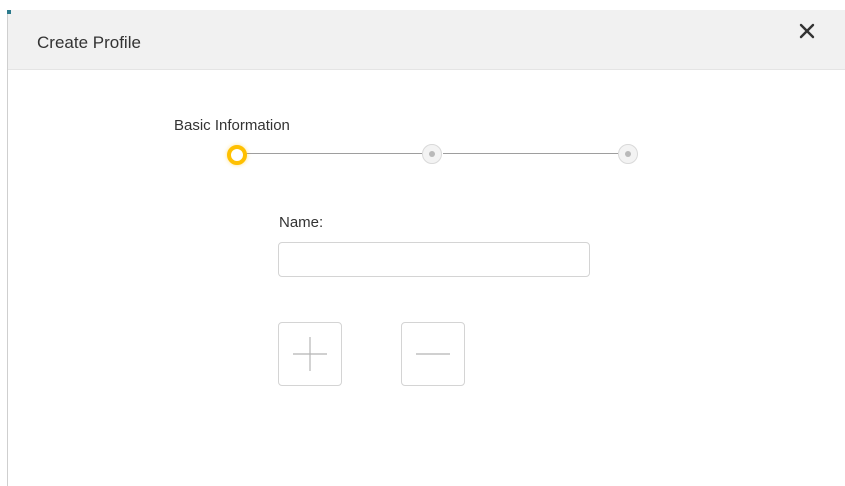 The width and height of the screenshot is (845, 486). I want to click on name-input, so click(434, 259).